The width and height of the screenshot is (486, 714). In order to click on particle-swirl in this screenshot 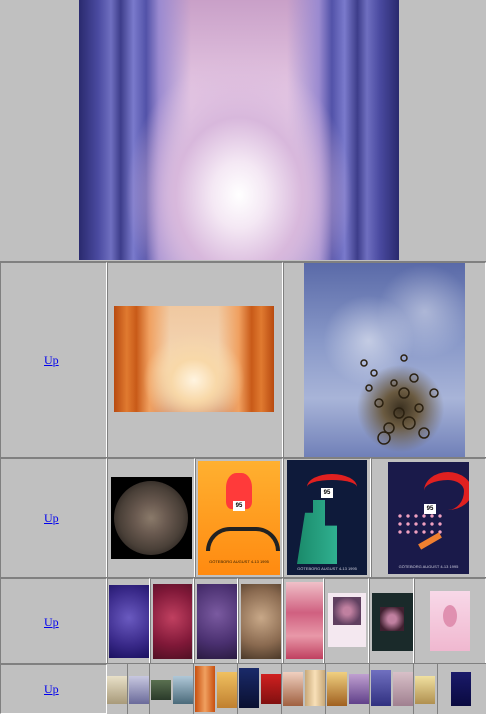, I will do `click(399, 399)`.